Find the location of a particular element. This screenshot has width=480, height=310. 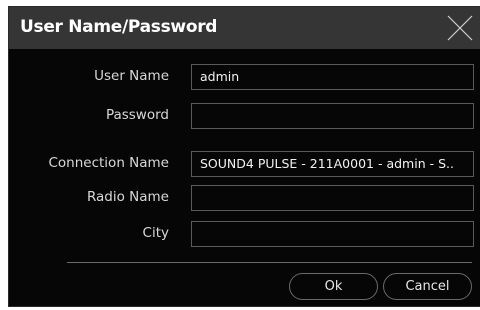

user-name-label: User Name is located at coordinates (131, 76).